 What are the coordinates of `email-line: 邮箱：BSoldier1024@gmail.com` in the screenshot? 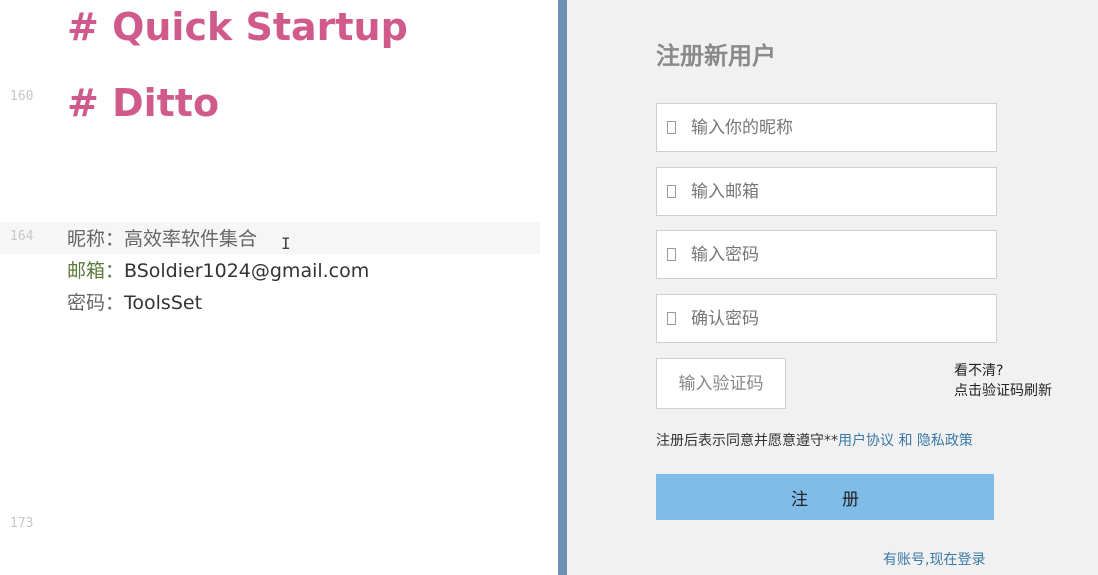 It's located at (218, 271).